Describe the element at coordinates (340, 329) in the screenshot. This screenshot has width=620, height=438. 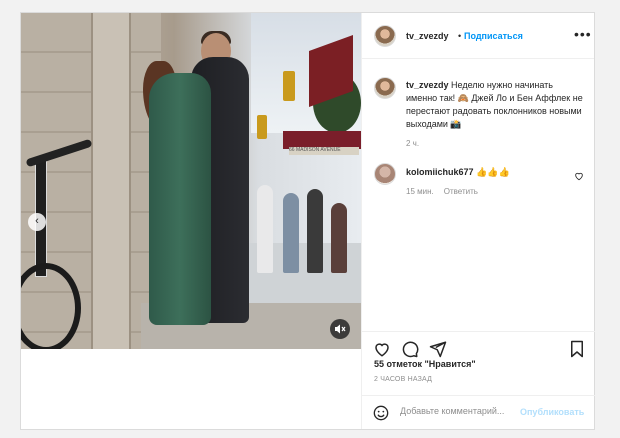
I see `volume-muted-icon` at that location.